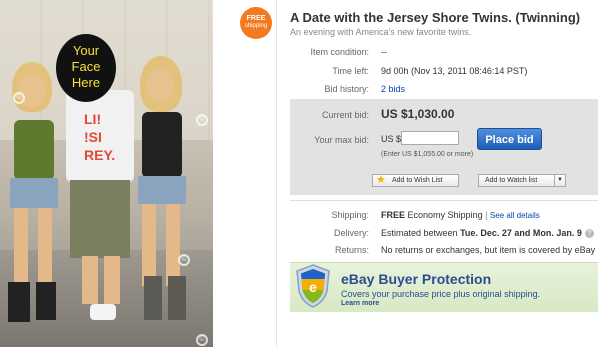  What do you see at coordinates (86, 82) in the screenshot?
I see `face-bubble-line-3: Here` at bounding box center [86, 82].